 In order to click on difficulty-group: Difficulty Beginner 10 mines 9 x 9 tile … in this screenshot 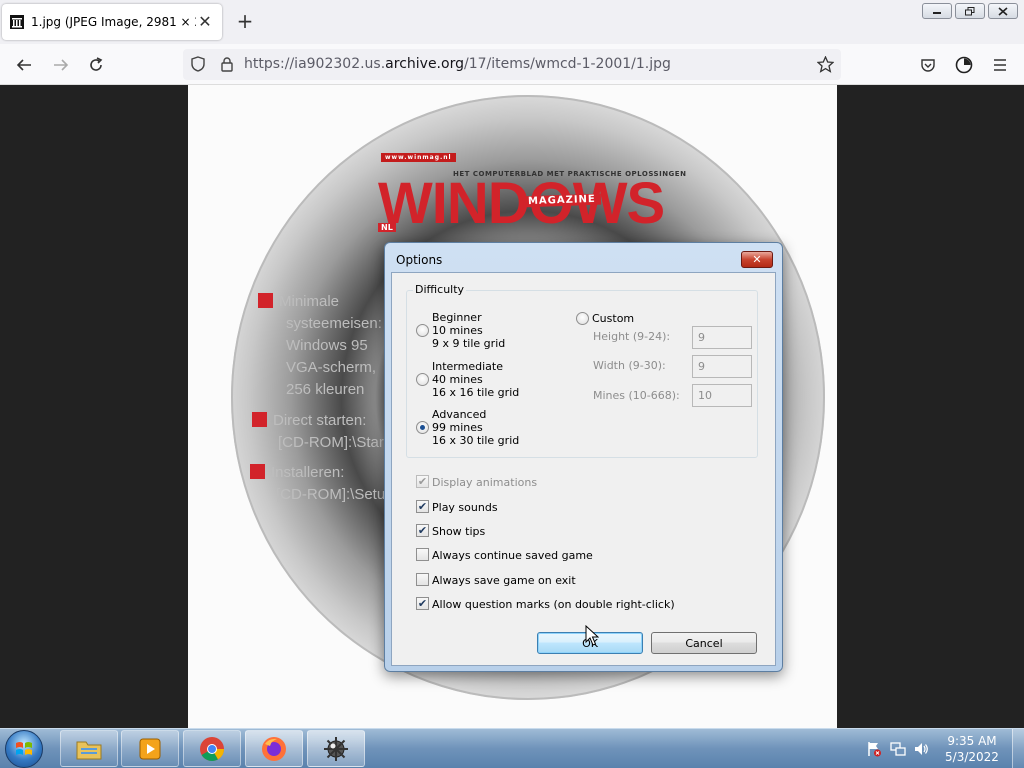, I will do `click(582, 370)`.